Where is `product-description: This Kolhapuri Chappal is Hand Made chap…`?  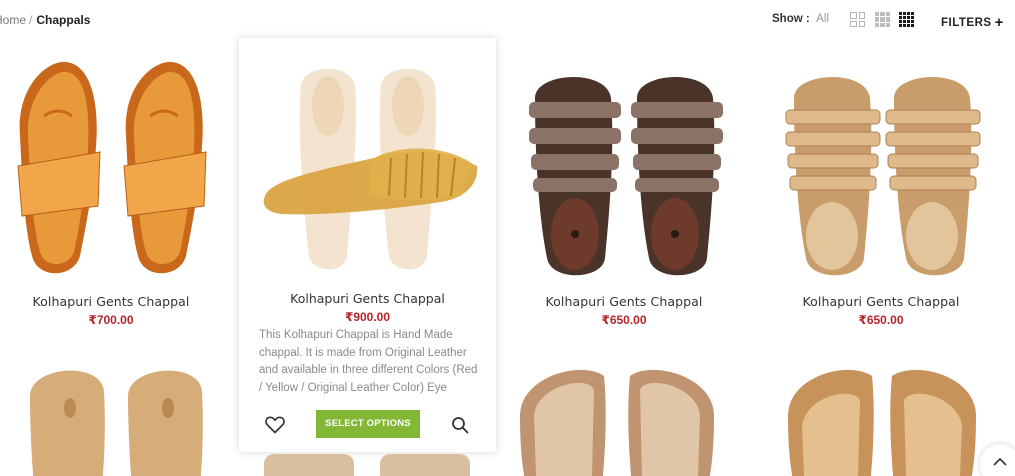 product-description: This Kolhapuri Chappal is Hand Made chap… is located at coordinates (368, 361).